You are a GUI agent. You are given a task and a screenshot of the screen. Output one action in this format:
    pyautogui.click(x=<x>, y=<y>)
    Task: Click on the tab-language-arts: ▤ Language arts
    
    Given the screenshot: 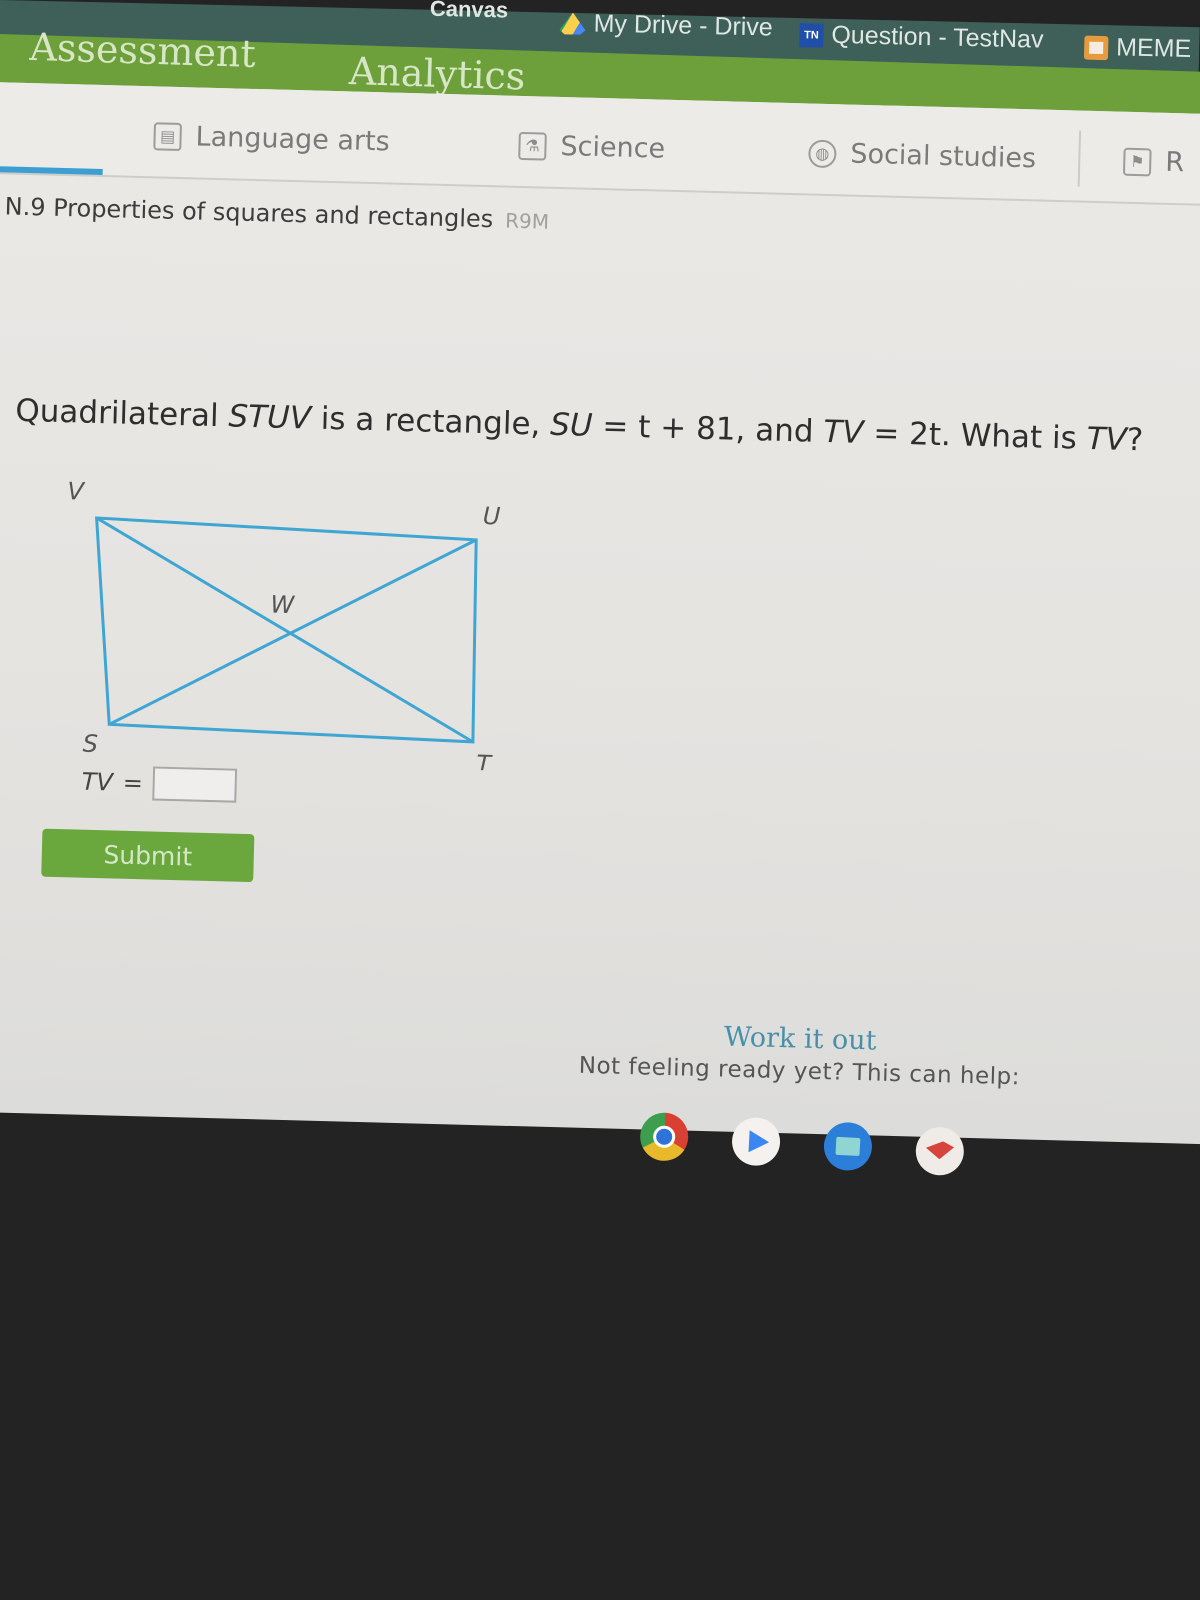 What is the action you would take?
    pyautogui.click(x=271, y=138)
    